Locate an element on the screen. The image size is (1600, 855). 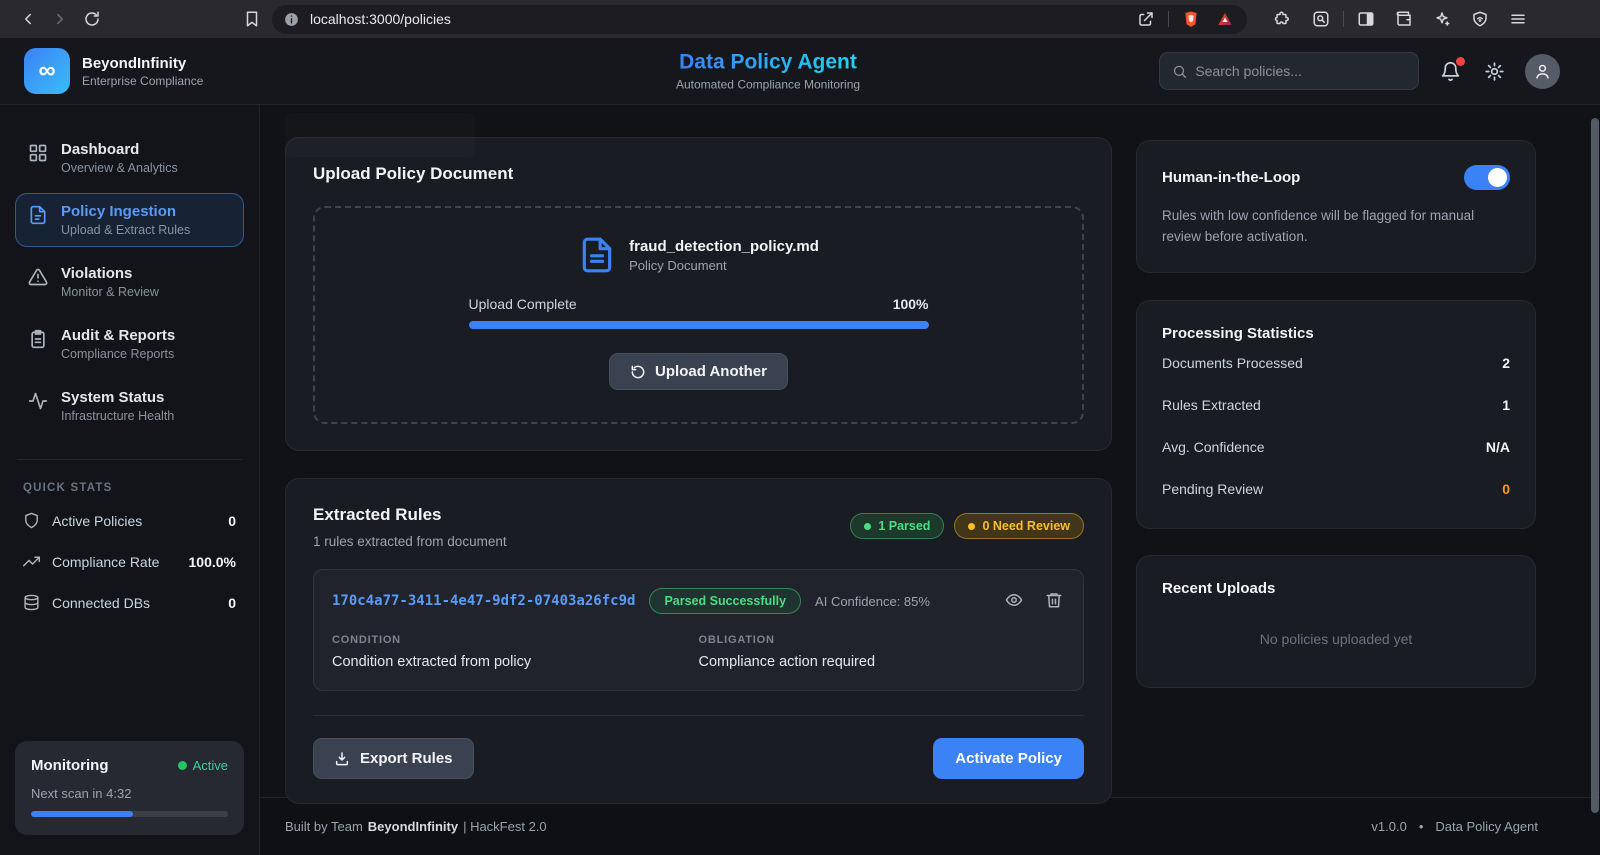
export-rules-button: Export Rules is located at coordinates (393, 758).